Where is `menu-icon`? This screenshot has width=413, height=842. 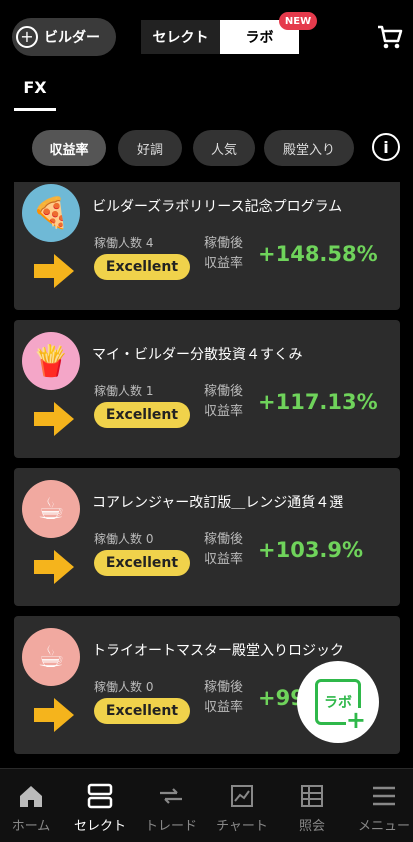 menu-icon is located at coordinates (384, 796).